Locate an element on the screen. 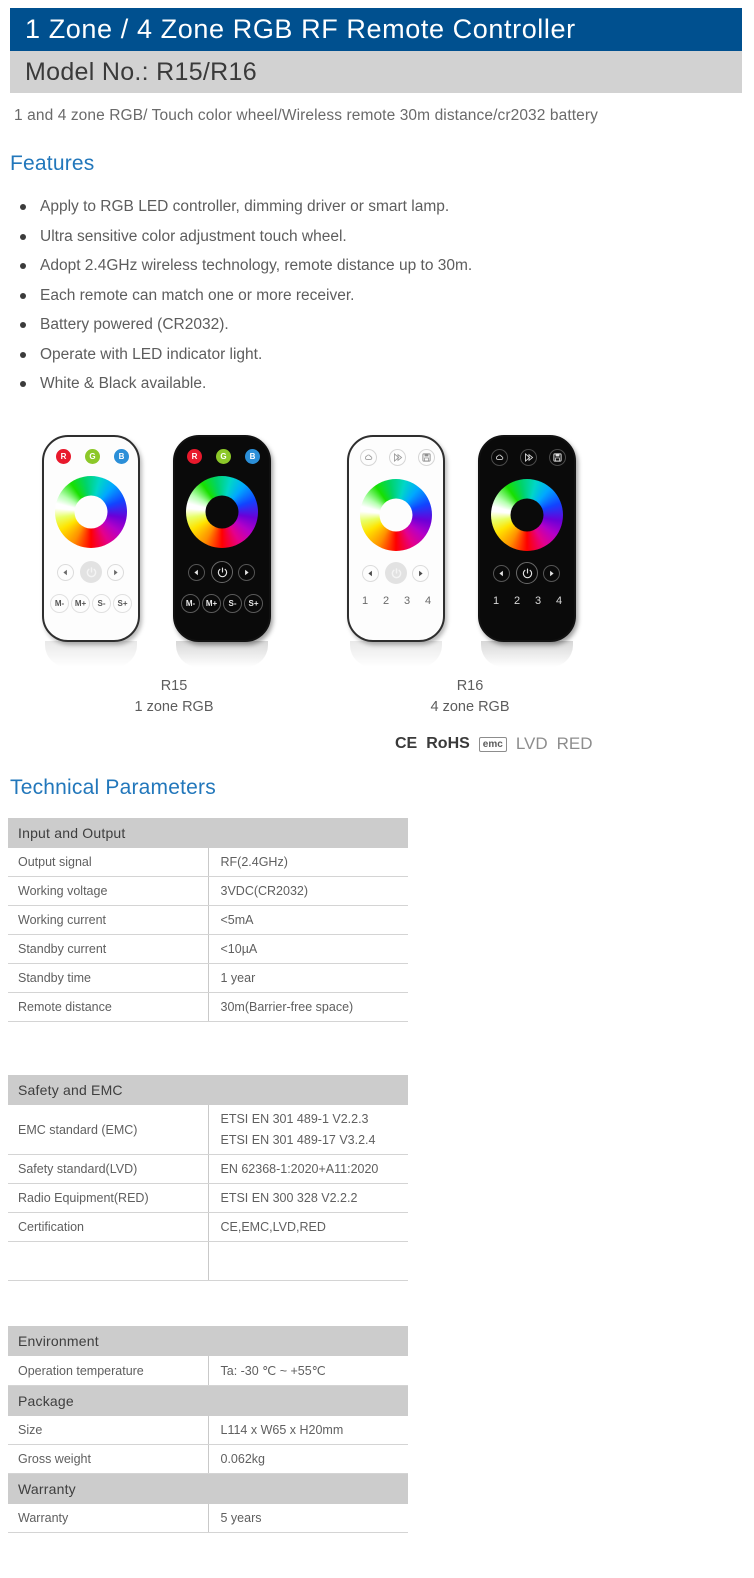 The width and height of the screenshot is (754, 1578). product-title-bar: 1 Zone / 4 Zone RGB RF Remote Controller is located at coordinates (376, 29).